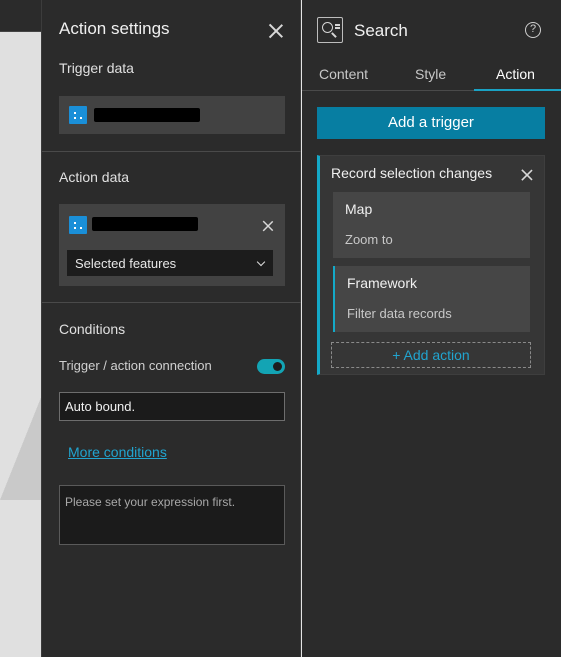 The width and height of the screenshot is (561, 657). Describe the element at coordinates (96, 68) in the screenshot. I see `trigger-data-title: Trigger data` at that location.